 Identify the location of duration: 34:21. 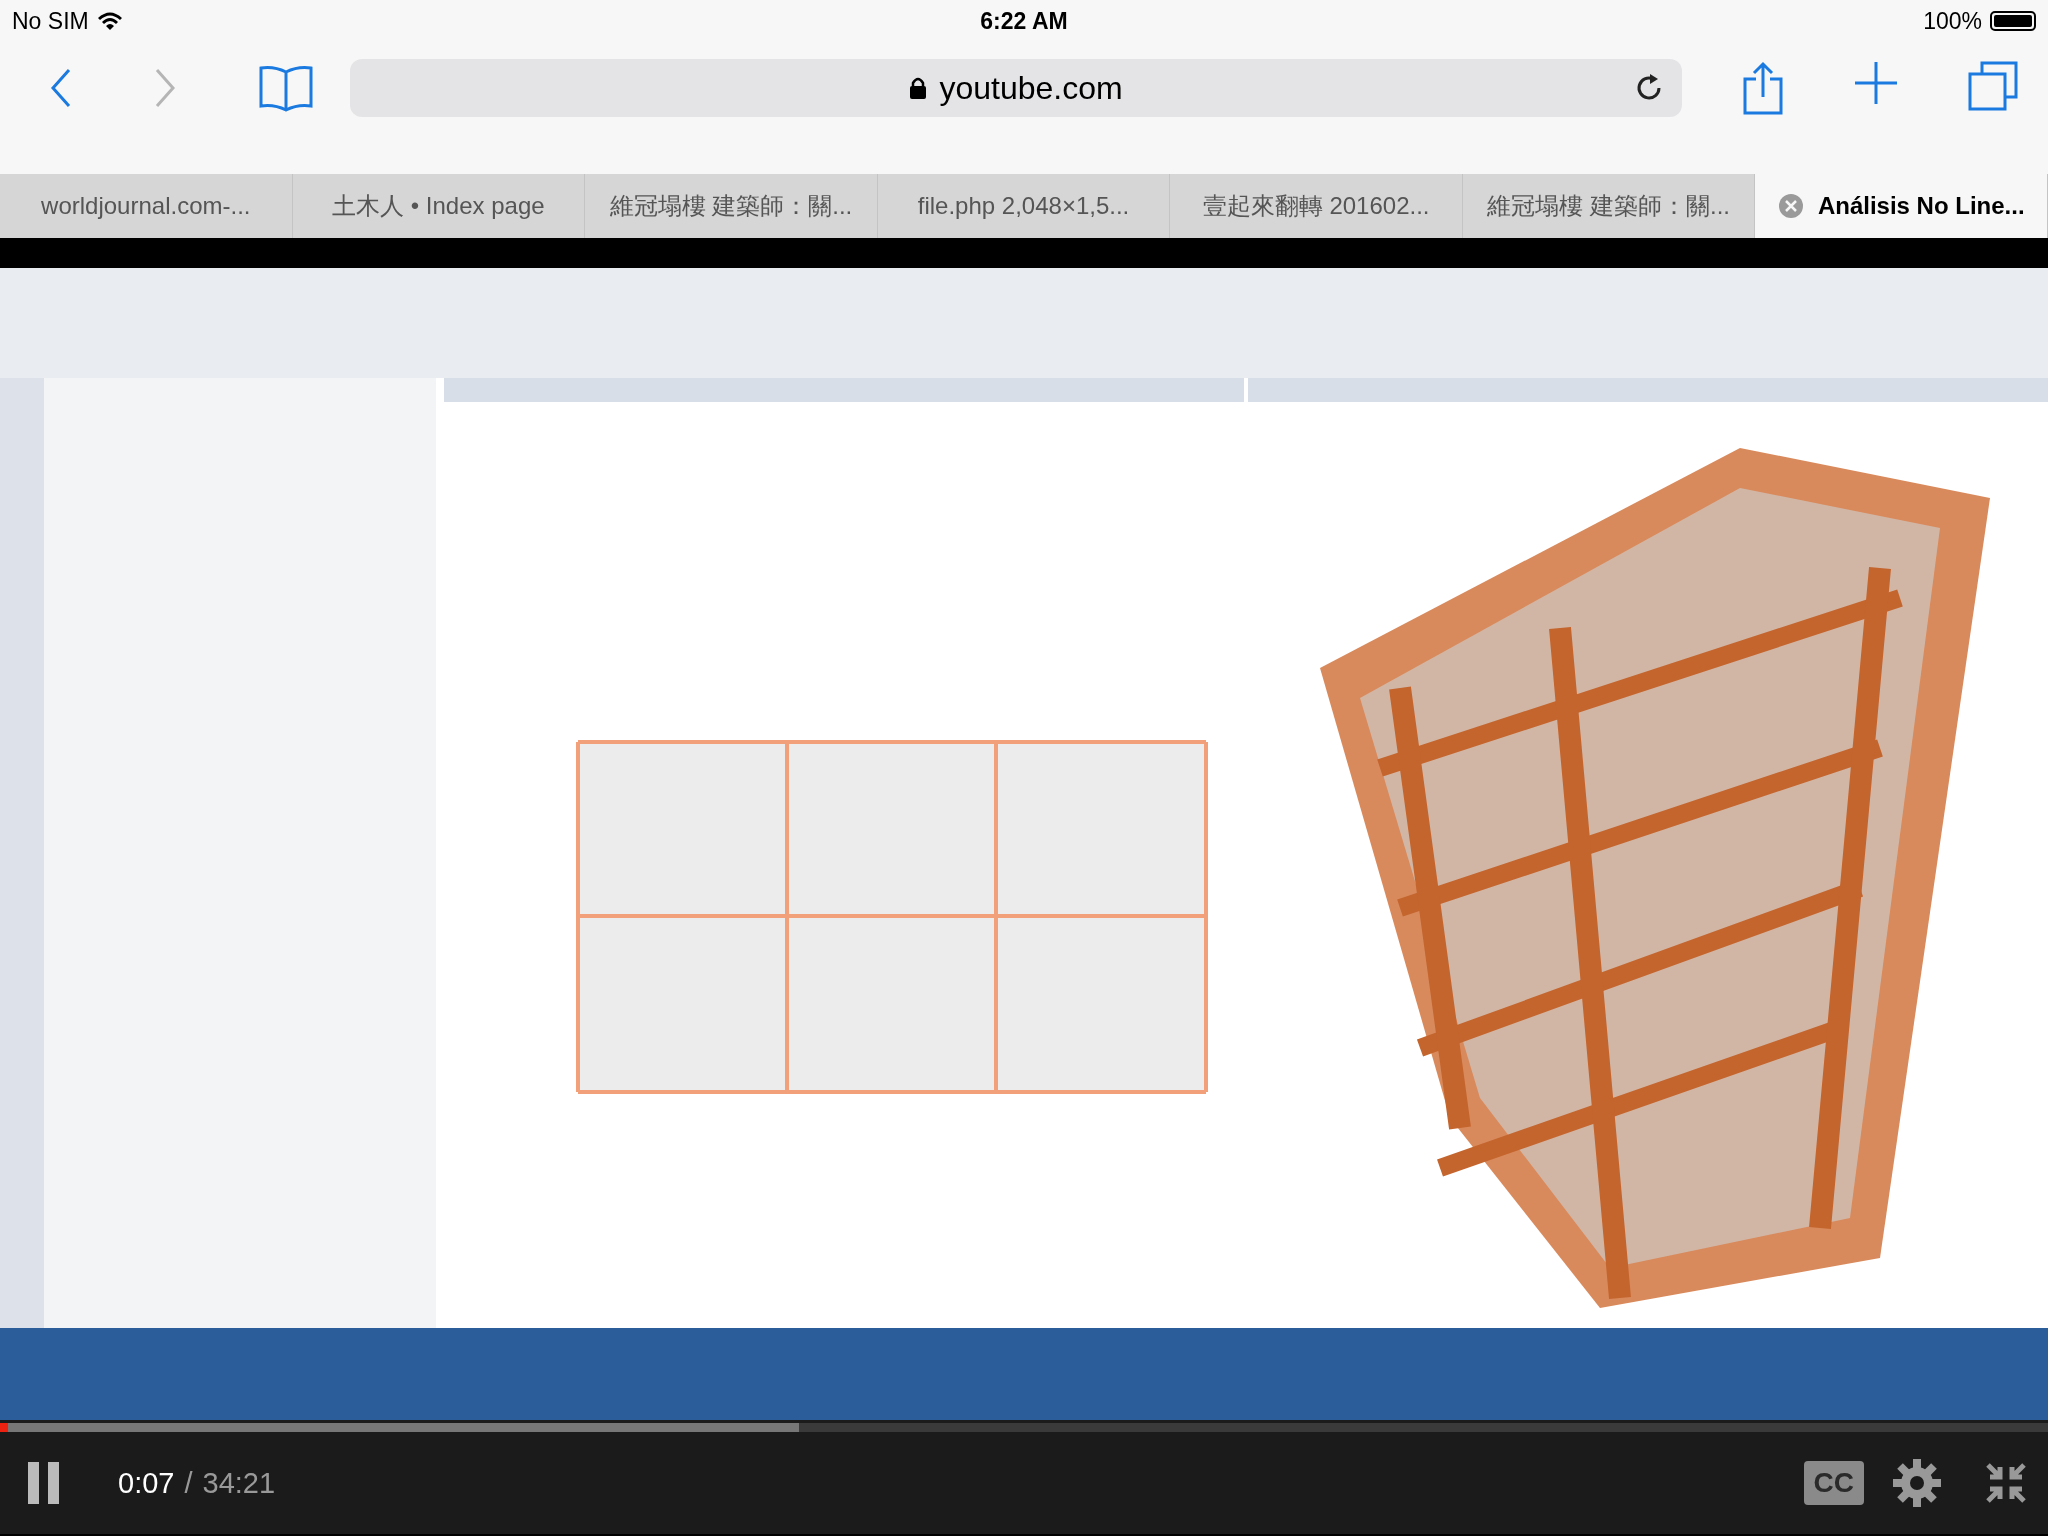
(239, 1483).